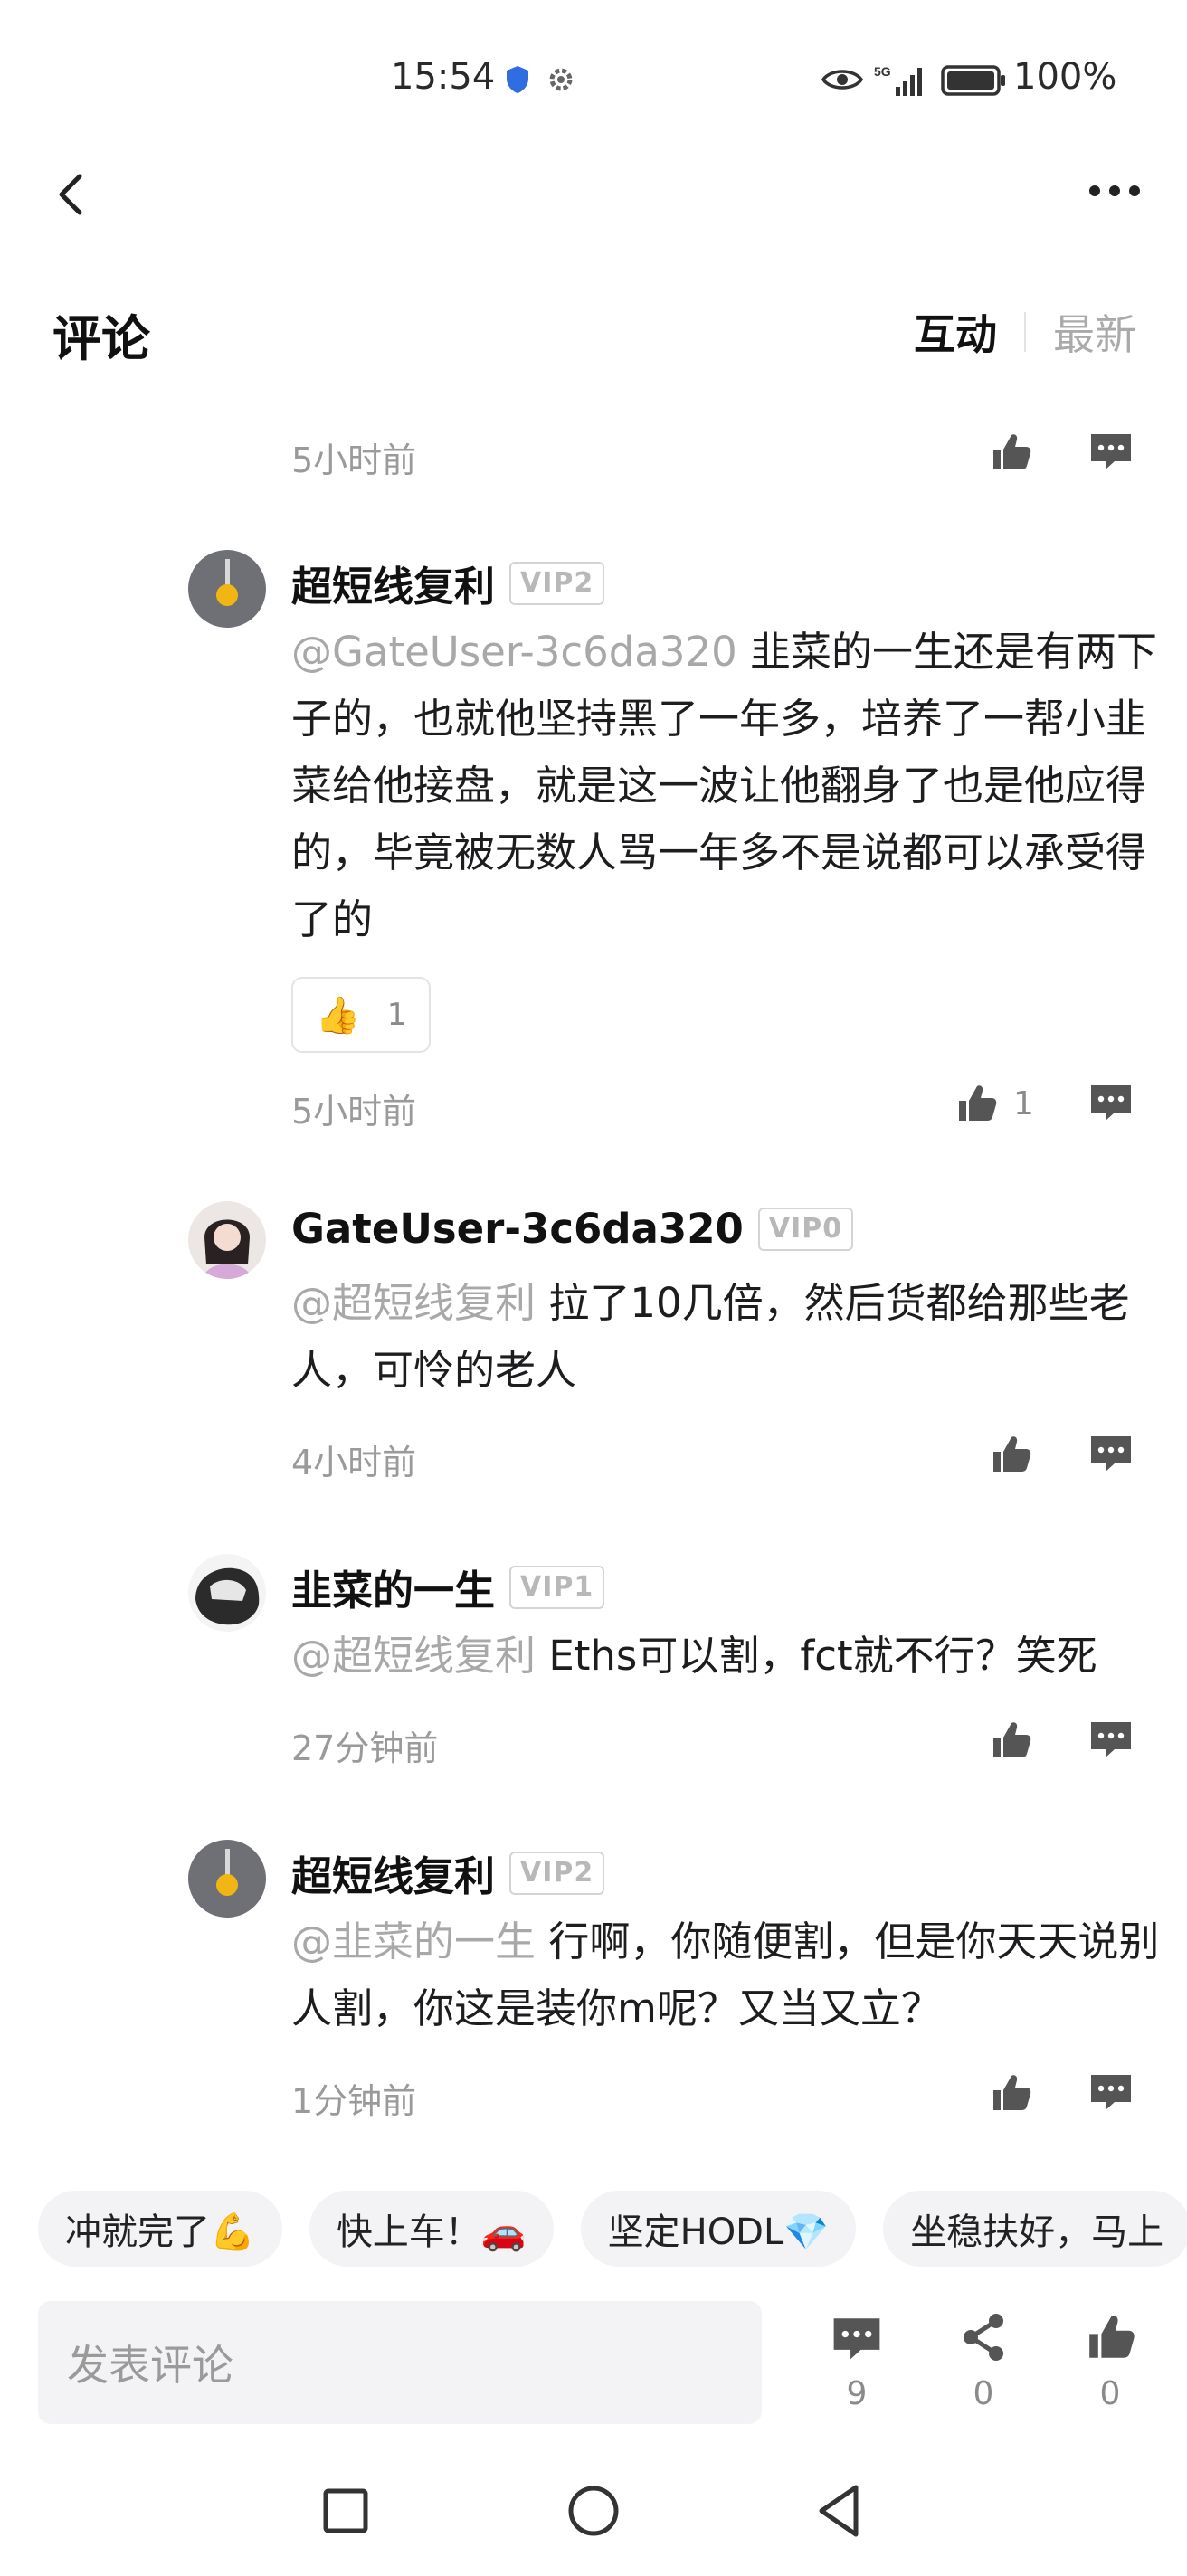 The image size is (1187, 2576). I want to click on comment-text: @超短线复利 Eths可以割，fct就不行？笑死, so click(734, 1657).